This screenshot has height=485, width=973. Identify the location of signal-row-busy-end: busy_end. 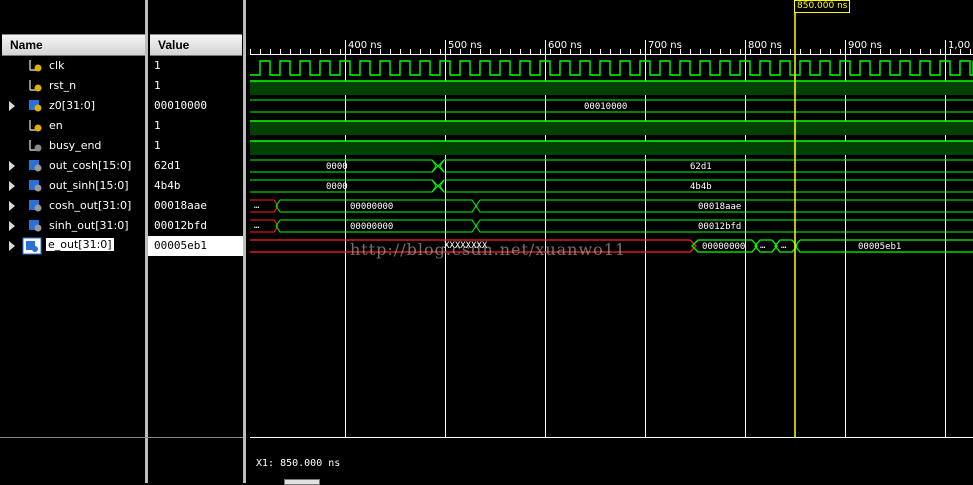
(72, 146).